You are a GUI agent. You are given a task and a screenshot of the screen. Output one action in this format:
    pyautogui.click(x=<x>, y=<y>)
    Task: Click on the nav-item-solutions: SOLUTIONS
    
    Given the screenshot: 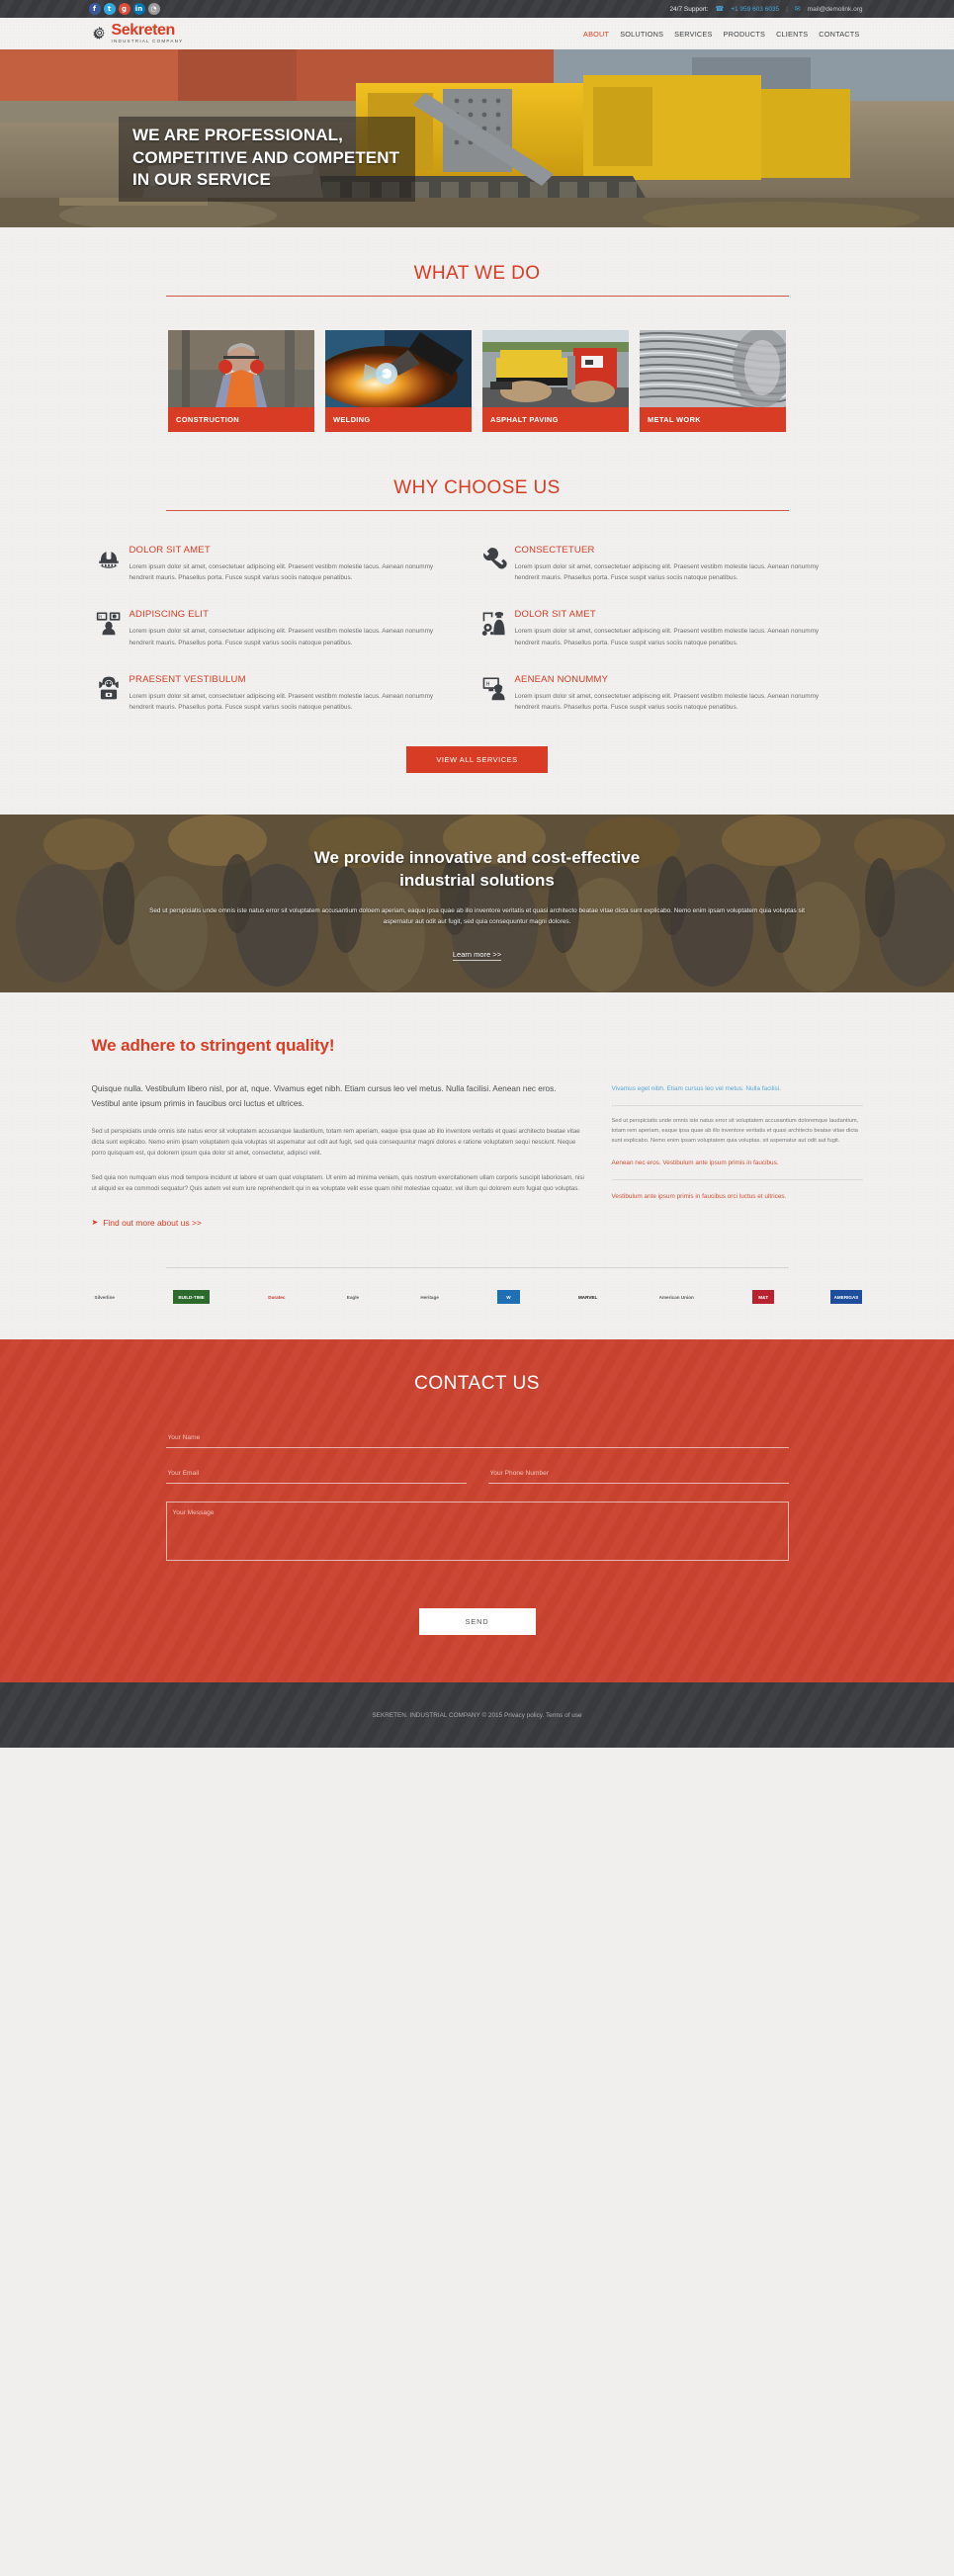 What is the action you would take?
    pyautogui.click(x=641, y=34)
    